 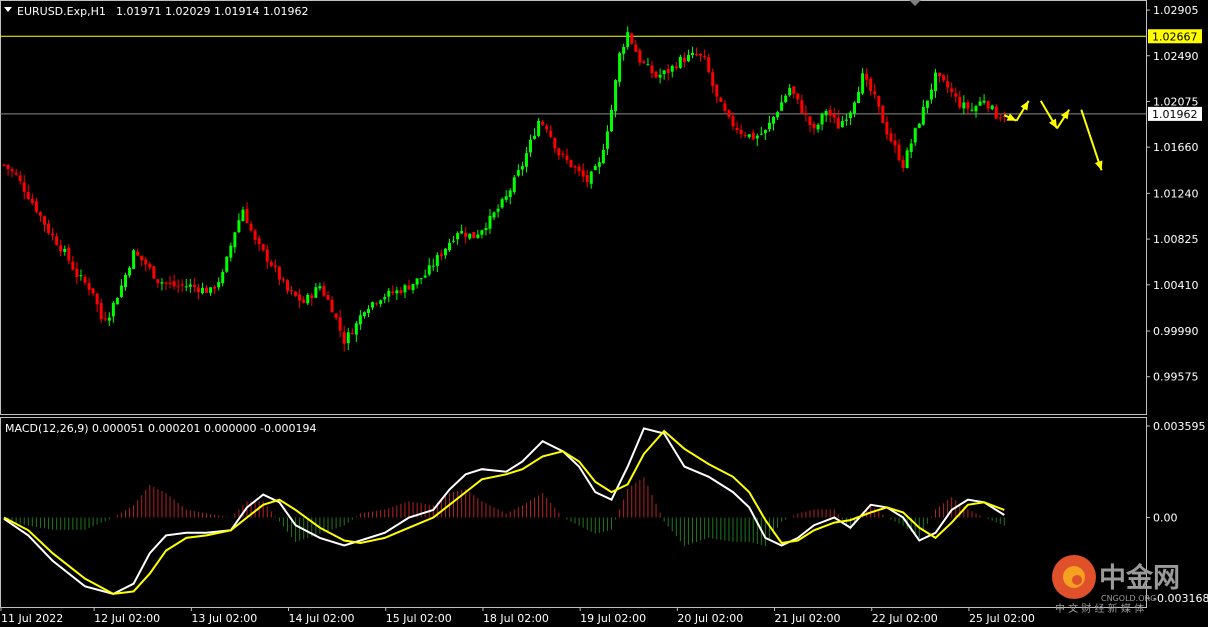 I want to click on price-tick-label: 1.01240, so click(x=1176, y=193).